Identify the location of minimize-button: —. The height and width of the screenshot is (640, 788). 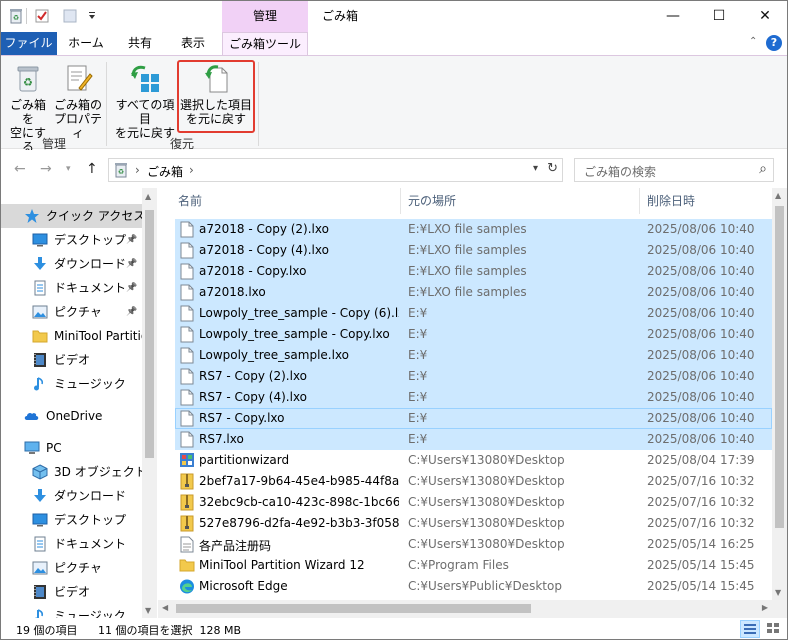
(673, 16).